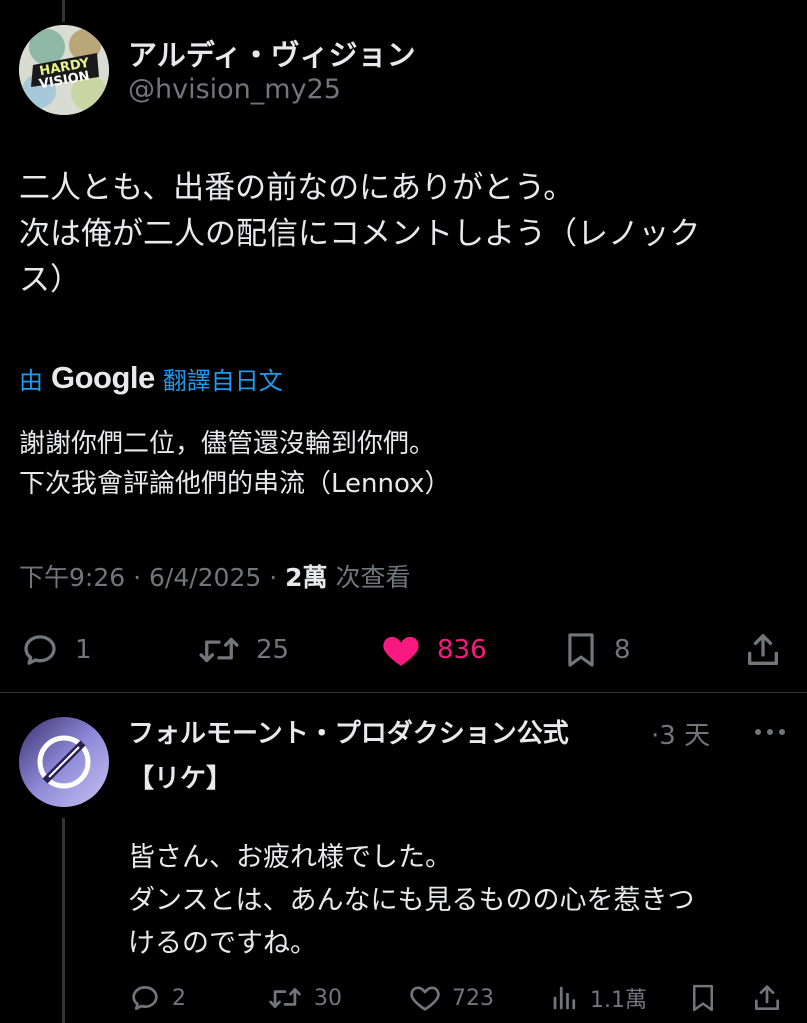 The image size is (807, 1023). Describe the element at coordinates (227, 444) in the screenshot. I see `translated-text-line: 謝謝你們二位，儘管還沒輪到你們。` at that location.